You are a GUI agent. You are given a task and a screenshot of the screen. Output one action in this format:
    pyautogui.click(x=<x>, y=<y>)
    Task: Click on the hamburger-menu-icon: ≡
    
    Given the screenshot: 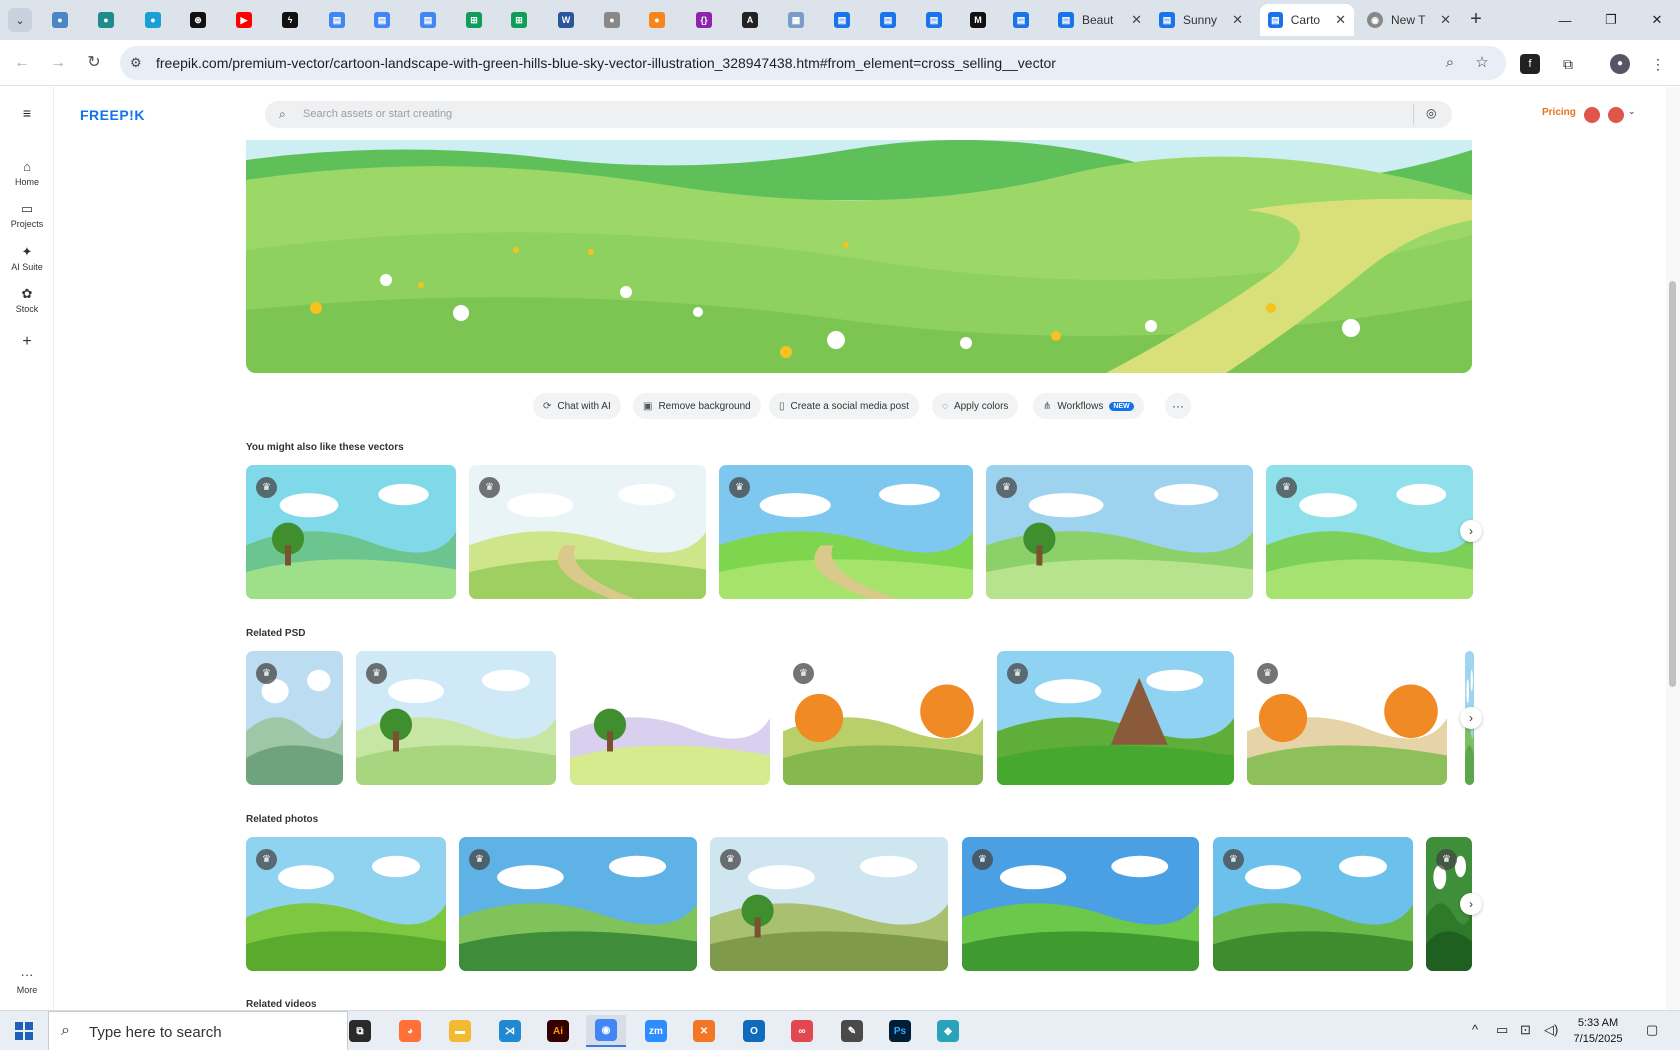 What is the action you would take?
    pyautogui.click(x=27, y=113)
    